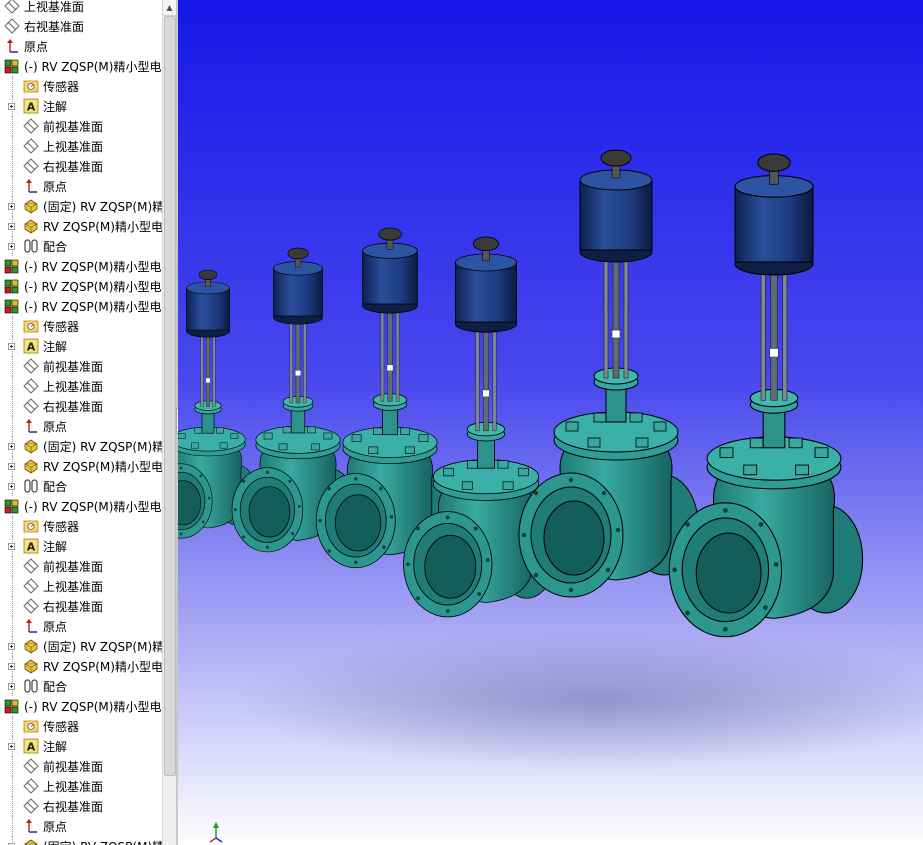  What do you see at coordinates (73, 366) in the screenshot?
I see `tree-item-label: 前视基准面` at bounding box center [73, 366].